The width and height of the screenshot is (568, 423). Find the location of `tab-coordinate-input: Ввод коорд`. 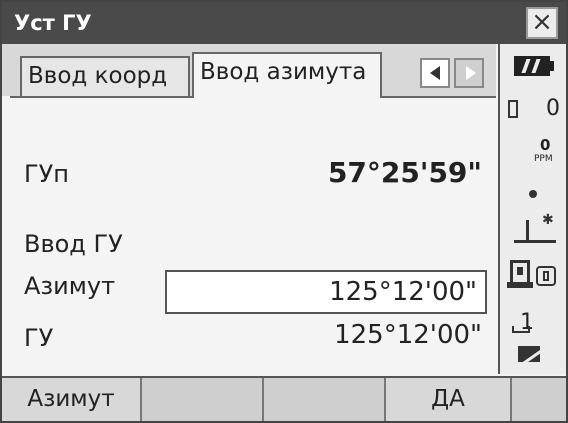

tab-coordinate-input: Ввод коорд is located at coordinates (105, 76).